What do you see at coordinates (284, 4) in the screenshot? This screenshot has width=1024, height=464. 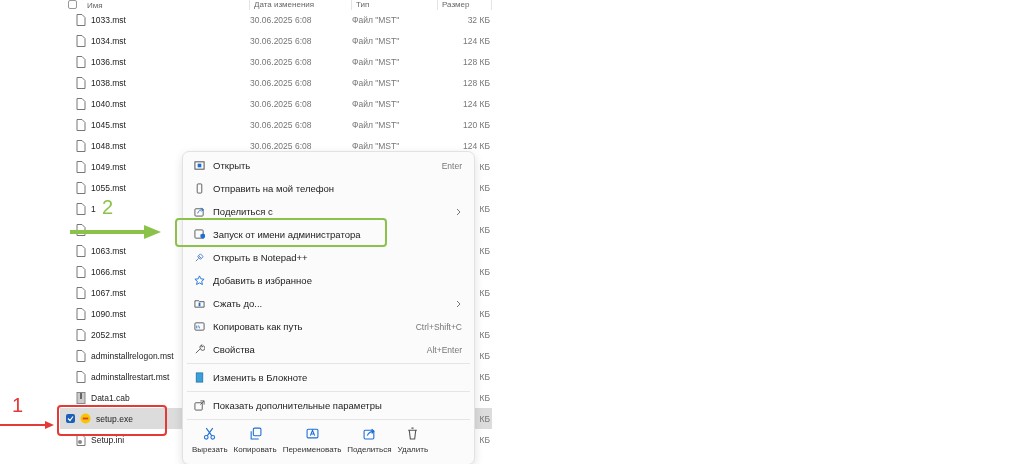 I see `column-header: Дата изменения` at bounding box center [284, 4].